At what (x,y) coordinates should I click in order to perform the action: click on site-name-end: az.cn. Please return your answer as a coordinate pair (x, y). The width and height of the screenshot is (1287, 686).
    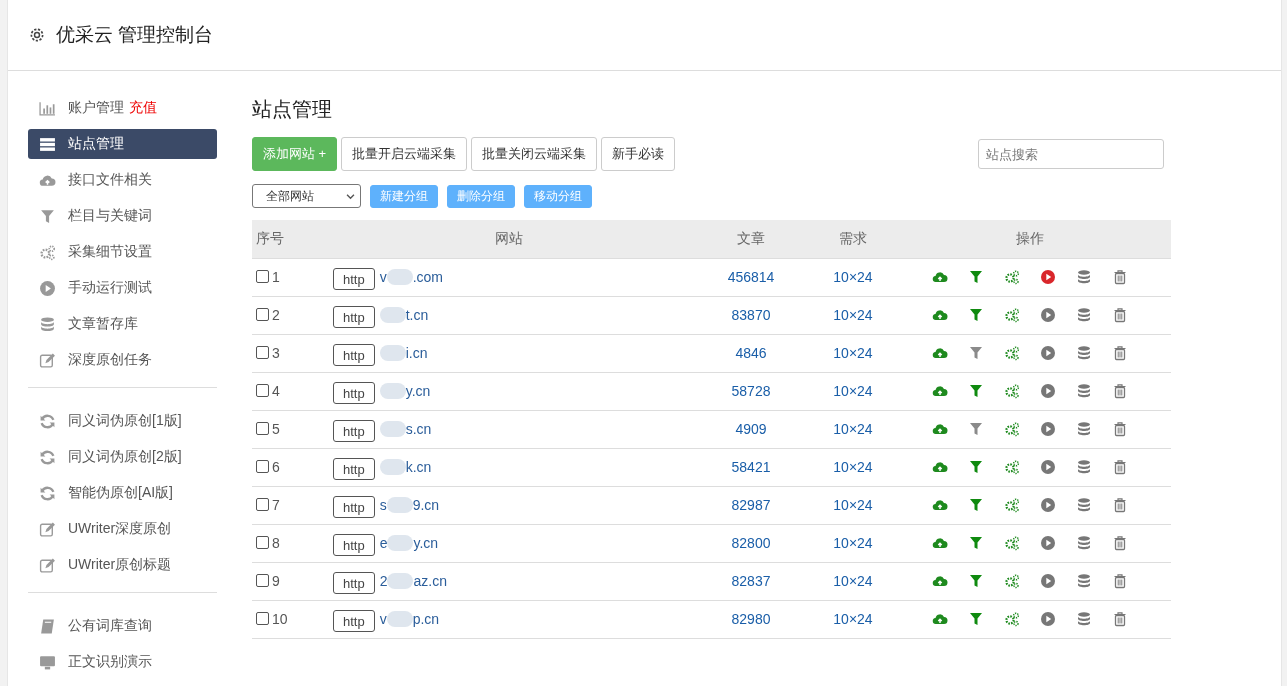
    Looking at the image, I should click on (430, 581).